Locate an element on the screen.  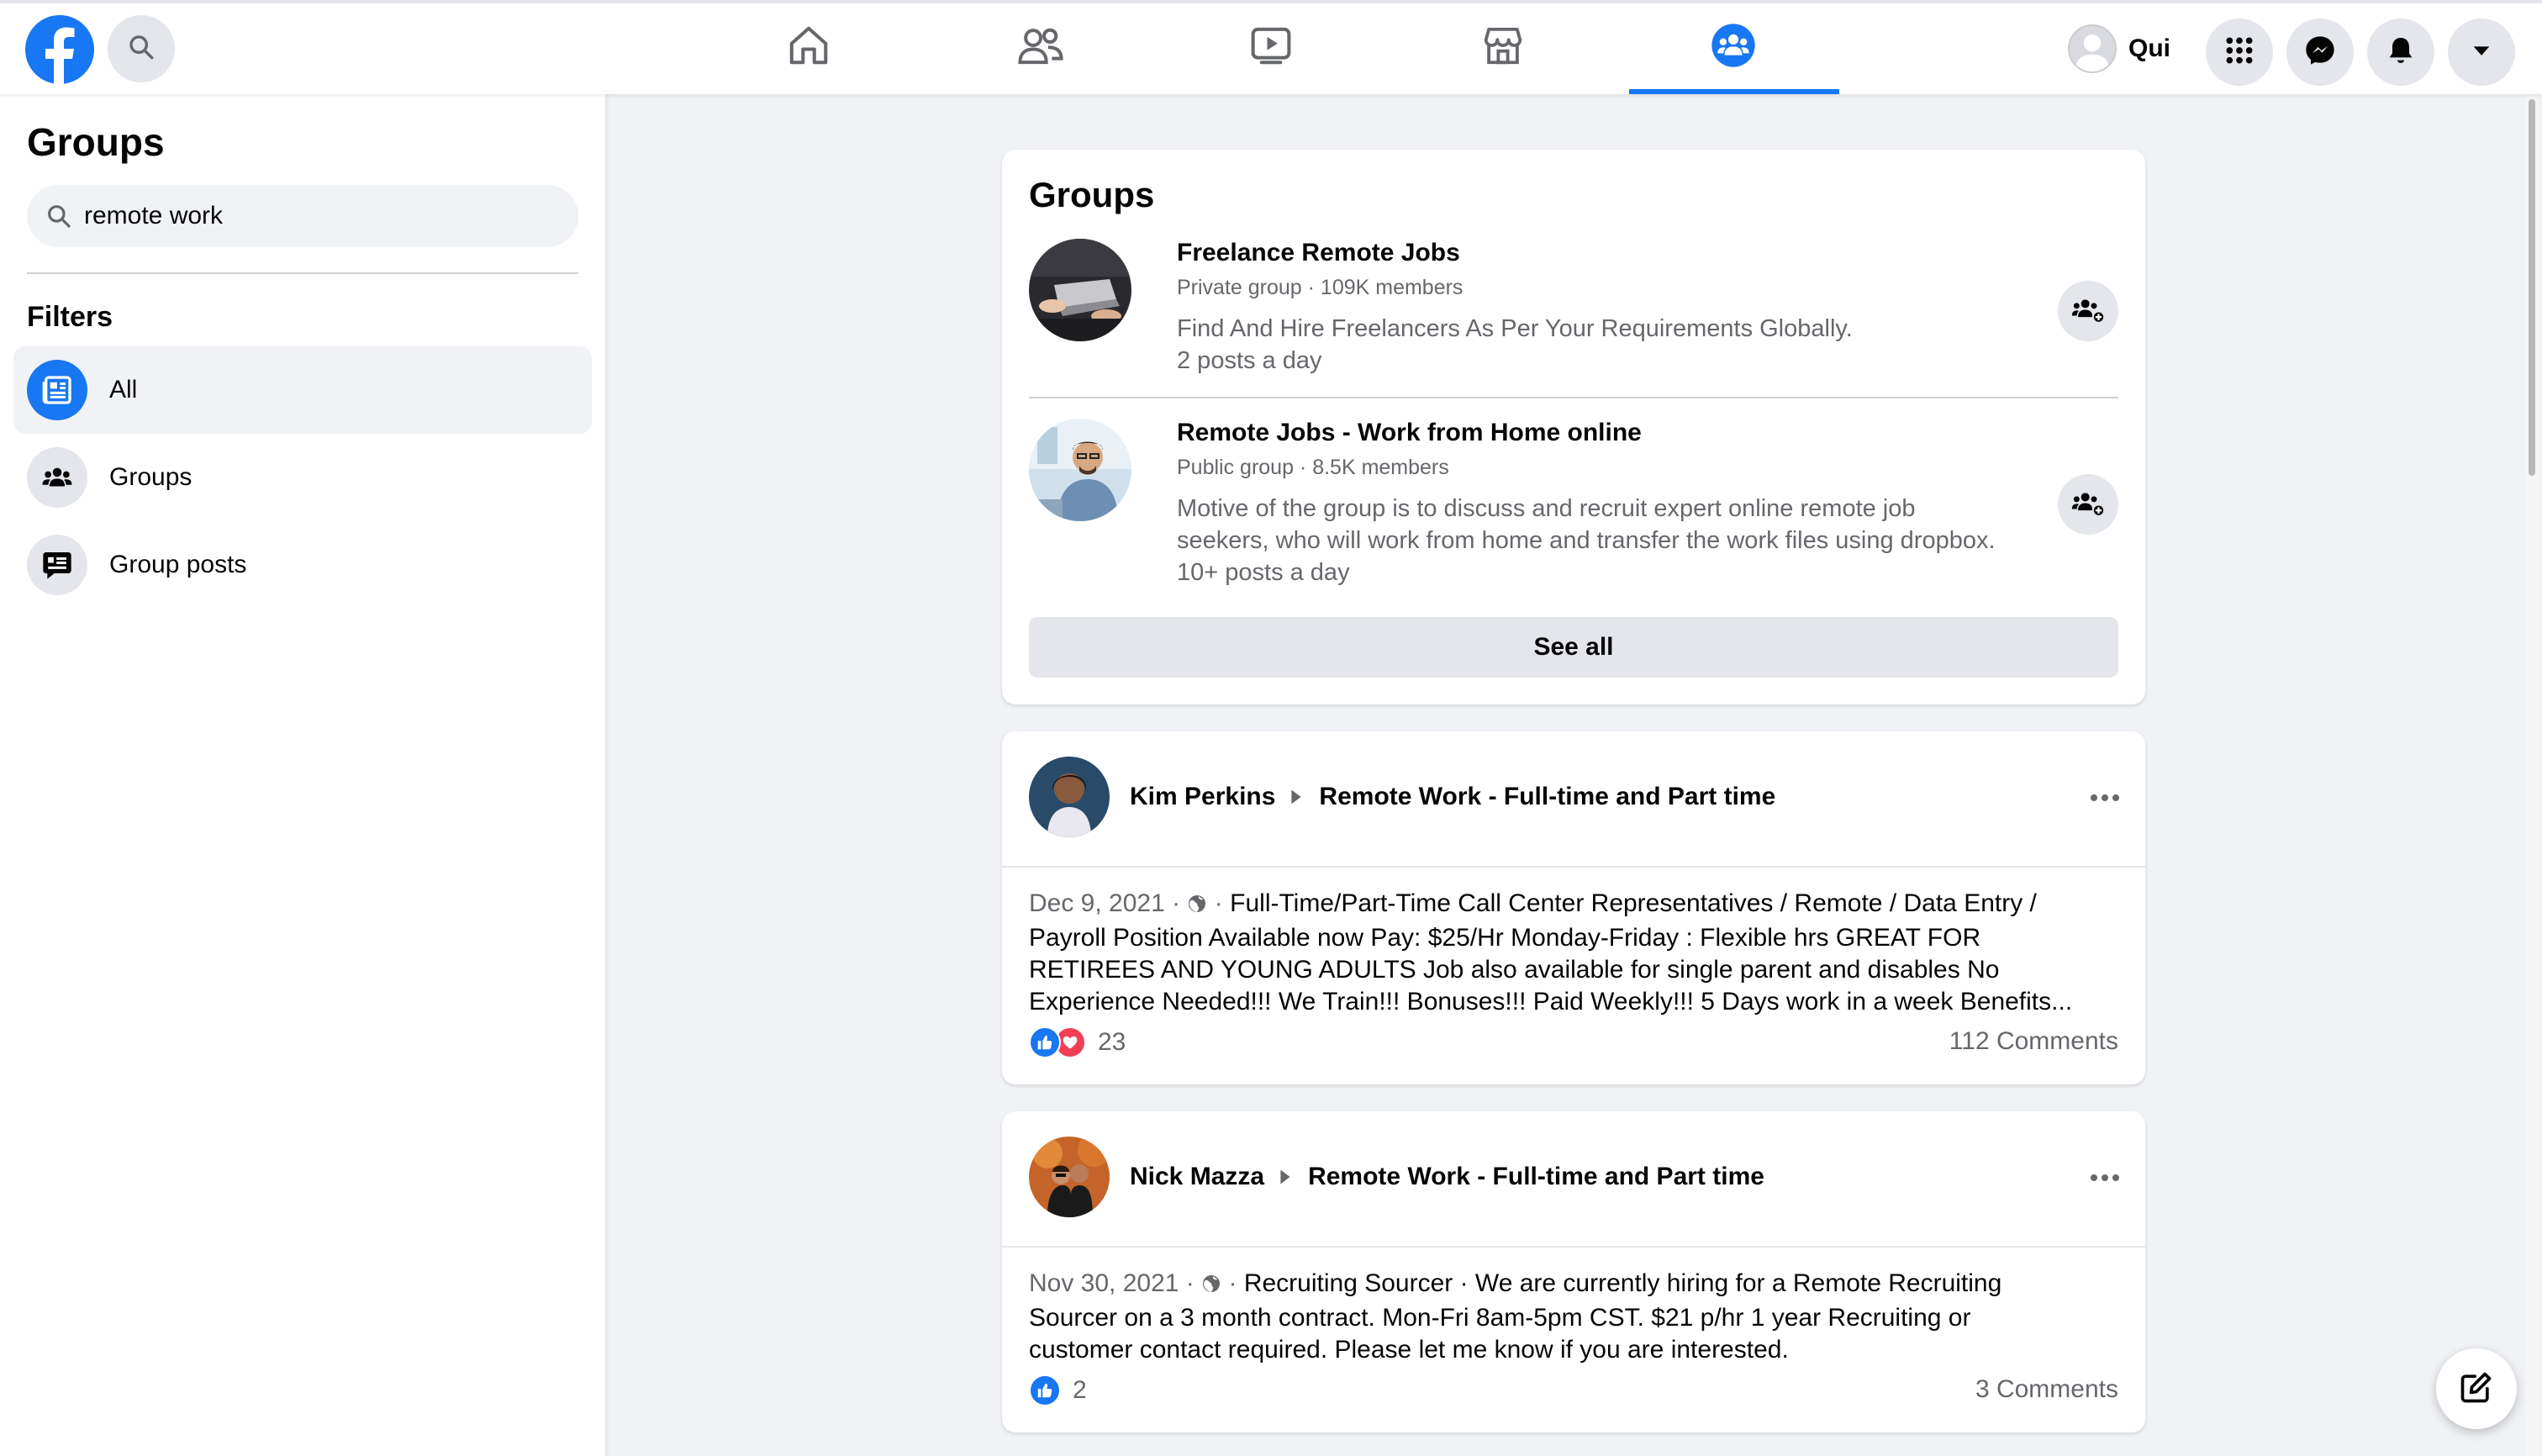
nav-groups-tab is located at coordinates (1734, 47).